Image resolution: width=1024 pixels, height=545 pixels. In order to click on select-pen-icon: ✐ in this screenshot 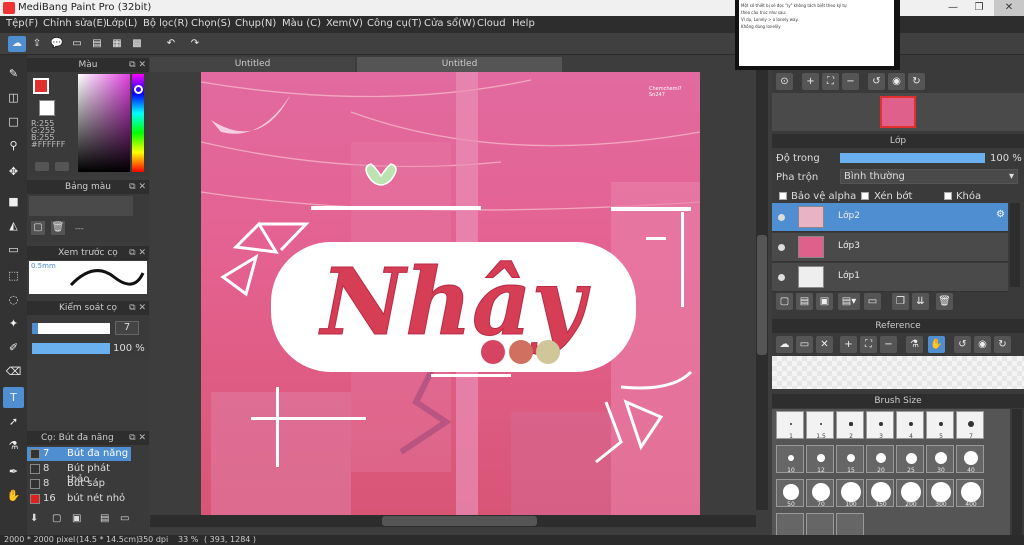, I will do `click(13, 347)`.